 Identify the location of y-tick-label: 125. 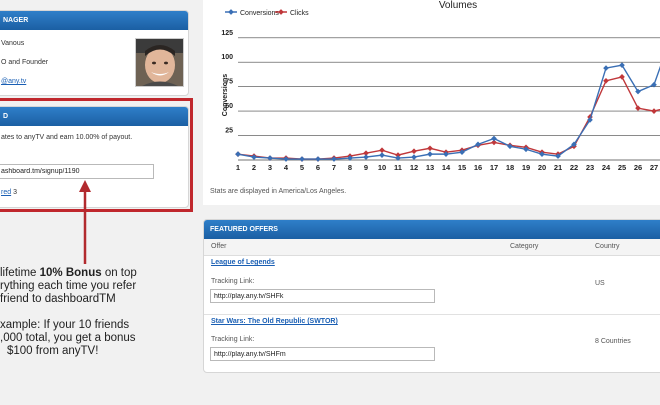
(227, 33).